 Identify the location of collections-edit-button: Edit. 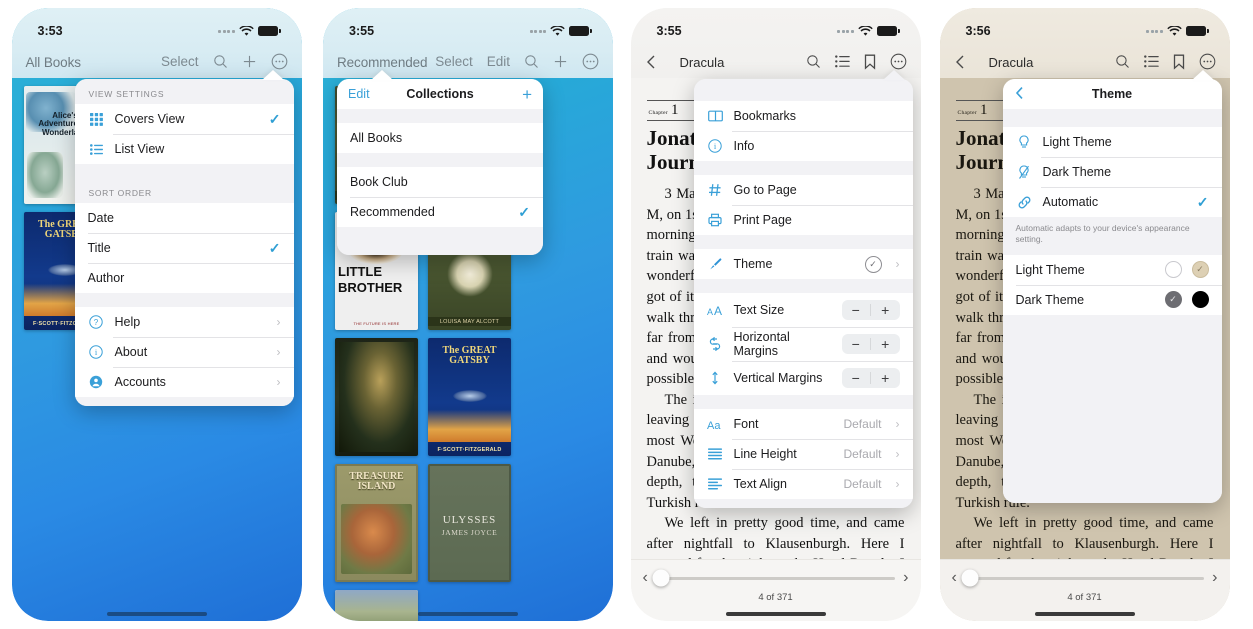
(359, 94).